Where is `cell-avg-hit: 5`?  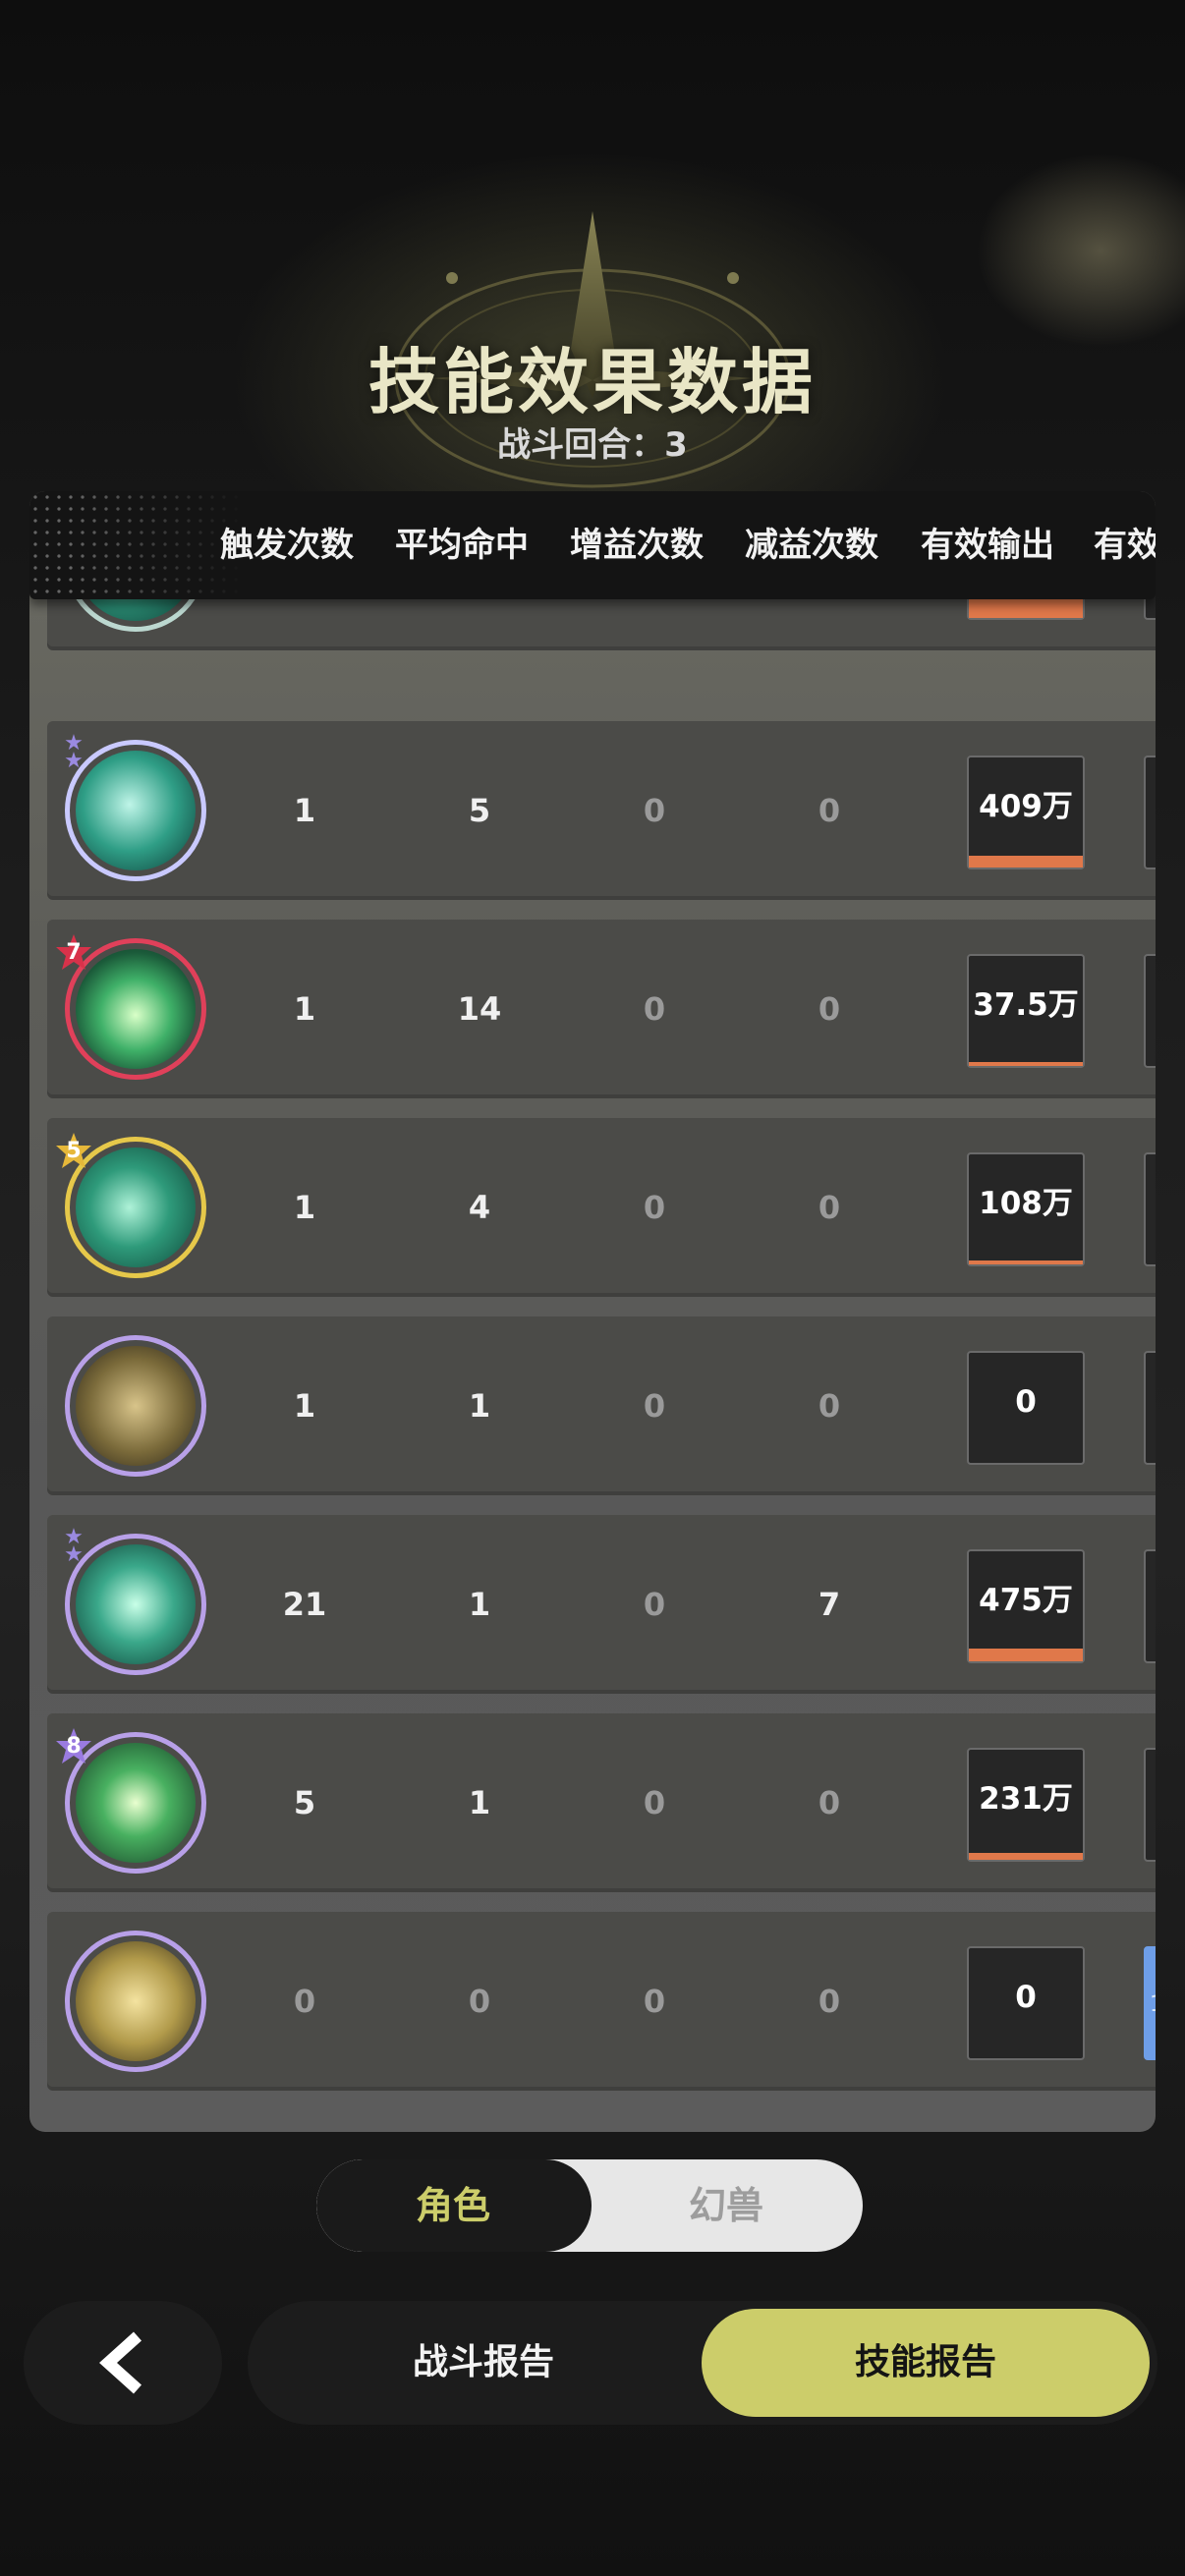 cell-avg-hit: 5 is located at coordinates (480, 810).